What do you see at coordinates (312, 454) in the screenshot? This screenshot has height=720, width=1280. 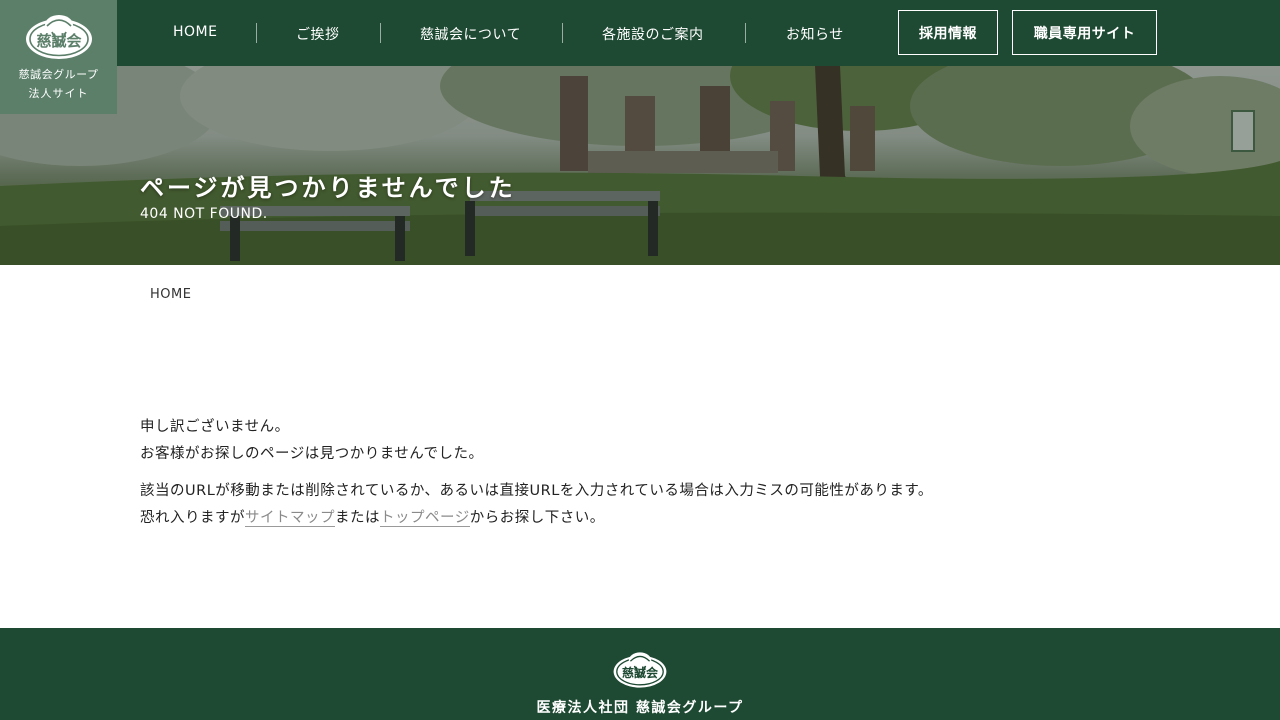 I see `message-line-2: お客様がお探しのページは見つかりませんでした。` at bounding box center [312, 454].